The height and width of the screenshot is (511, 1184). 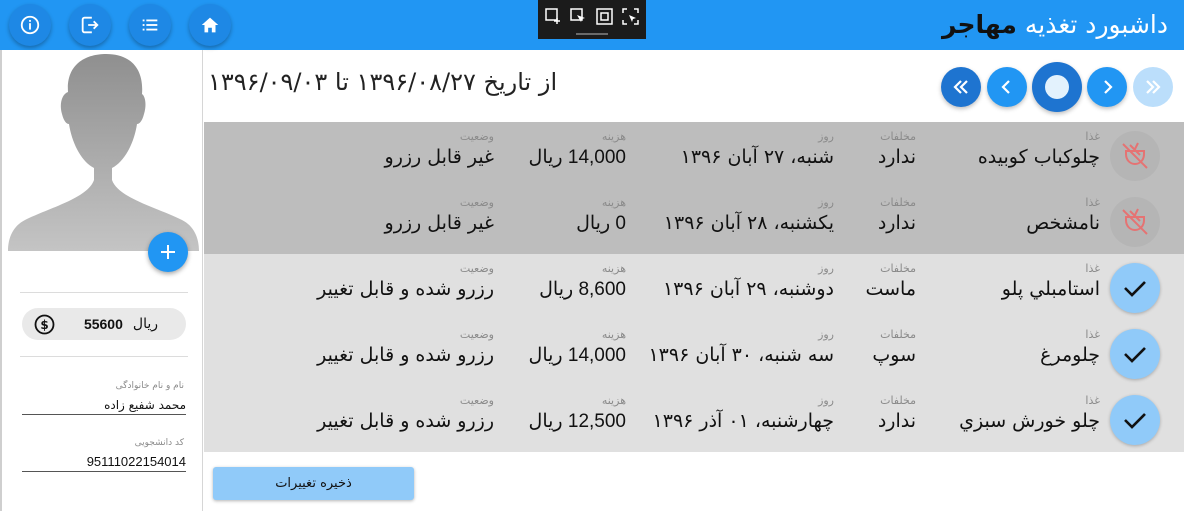 I want to click on first-week-button, so click(x=961, y=87).